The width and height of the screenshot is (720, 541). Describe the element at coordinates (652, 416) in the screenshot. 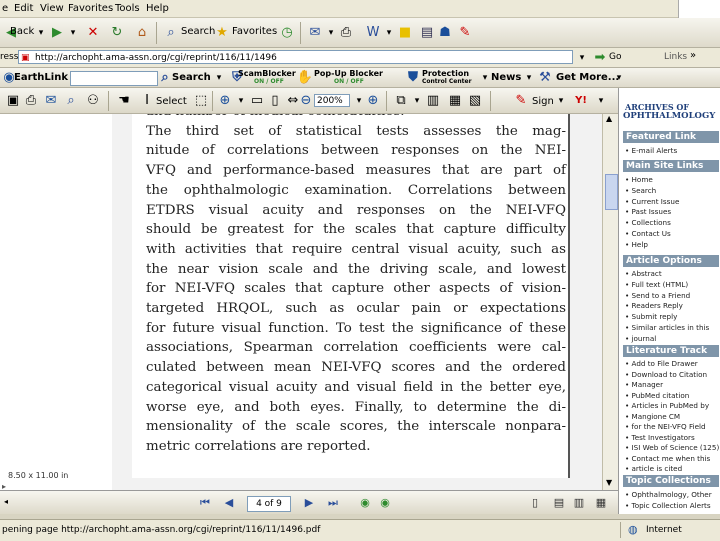

I see `sidebar-item: • Mangione CM` at that location.